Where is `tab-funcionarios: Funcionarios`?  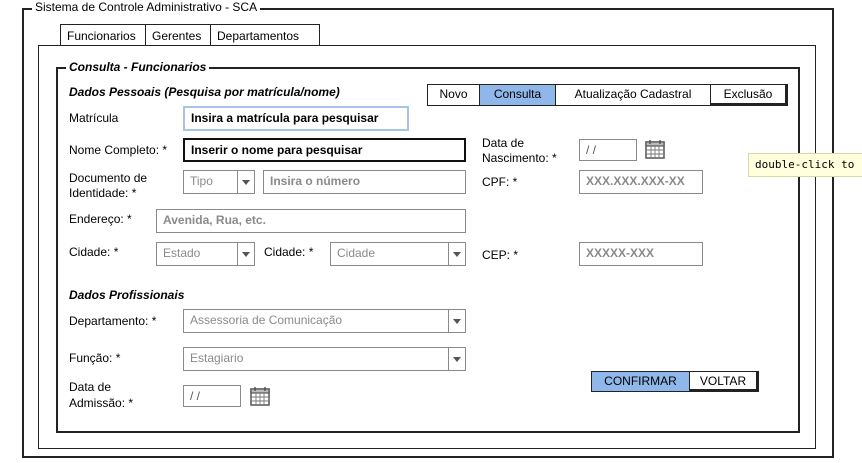 tab-funcionarios: Funcionarios is located at coordinates (103, 35).